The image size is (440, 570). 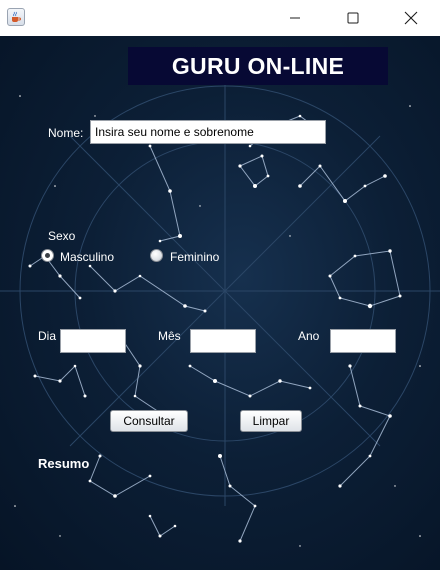 I want to click on minimize-icon, so click(x=295, y=18).